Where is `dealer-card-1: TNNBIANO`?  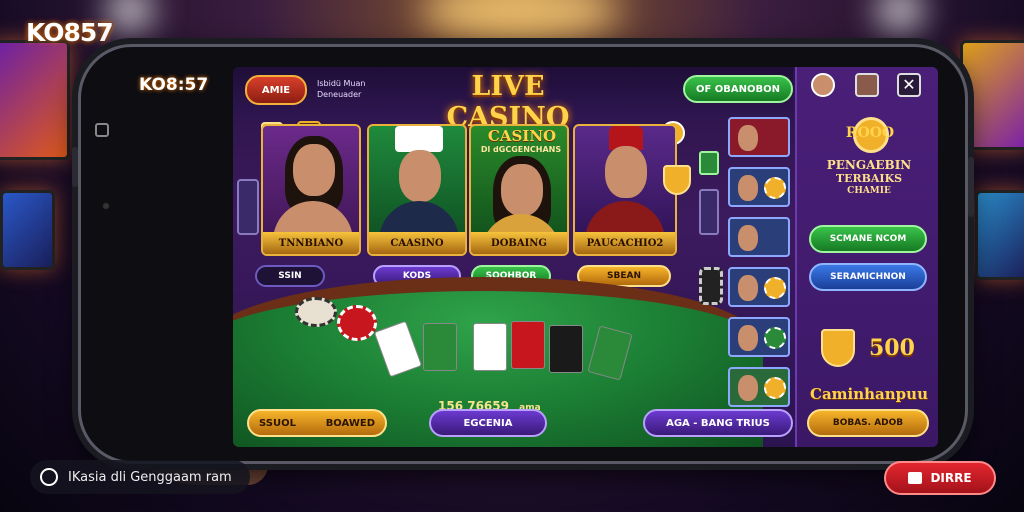 dealer-card-1: TNNBIANO is located at coordinates (311, 190).